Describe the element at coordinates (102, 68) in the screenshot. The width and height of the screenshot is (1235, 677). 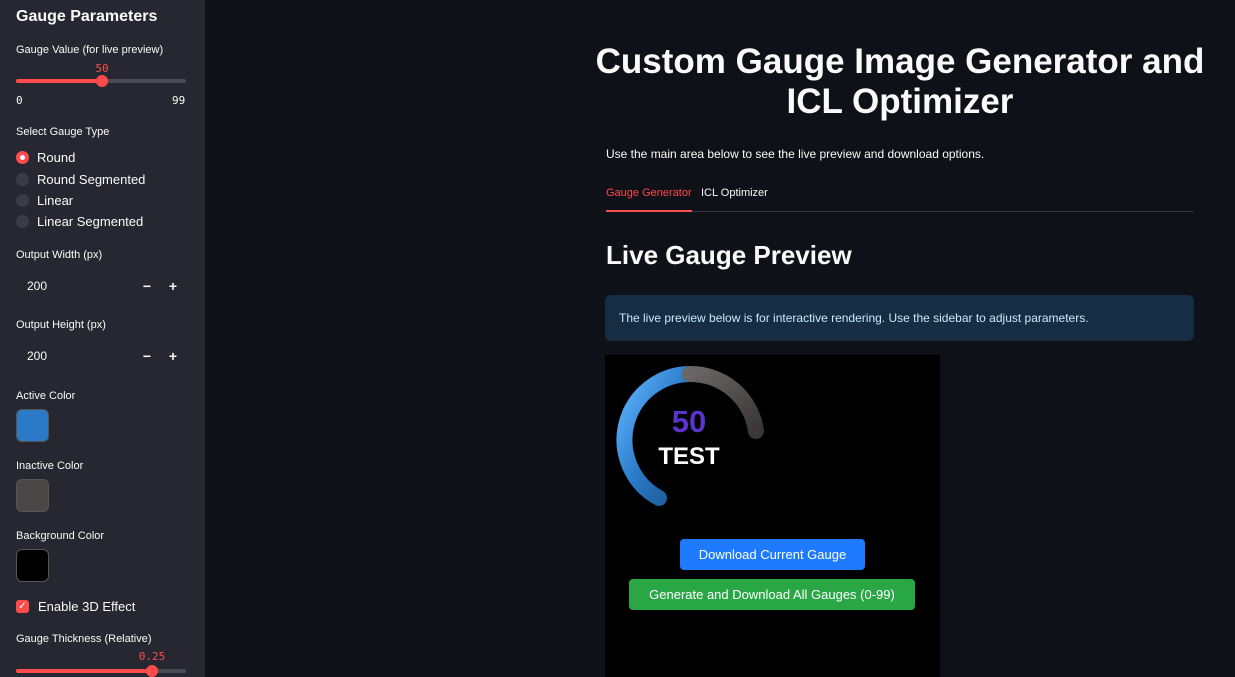
I see `gauge-value-readout: 50` at that location.